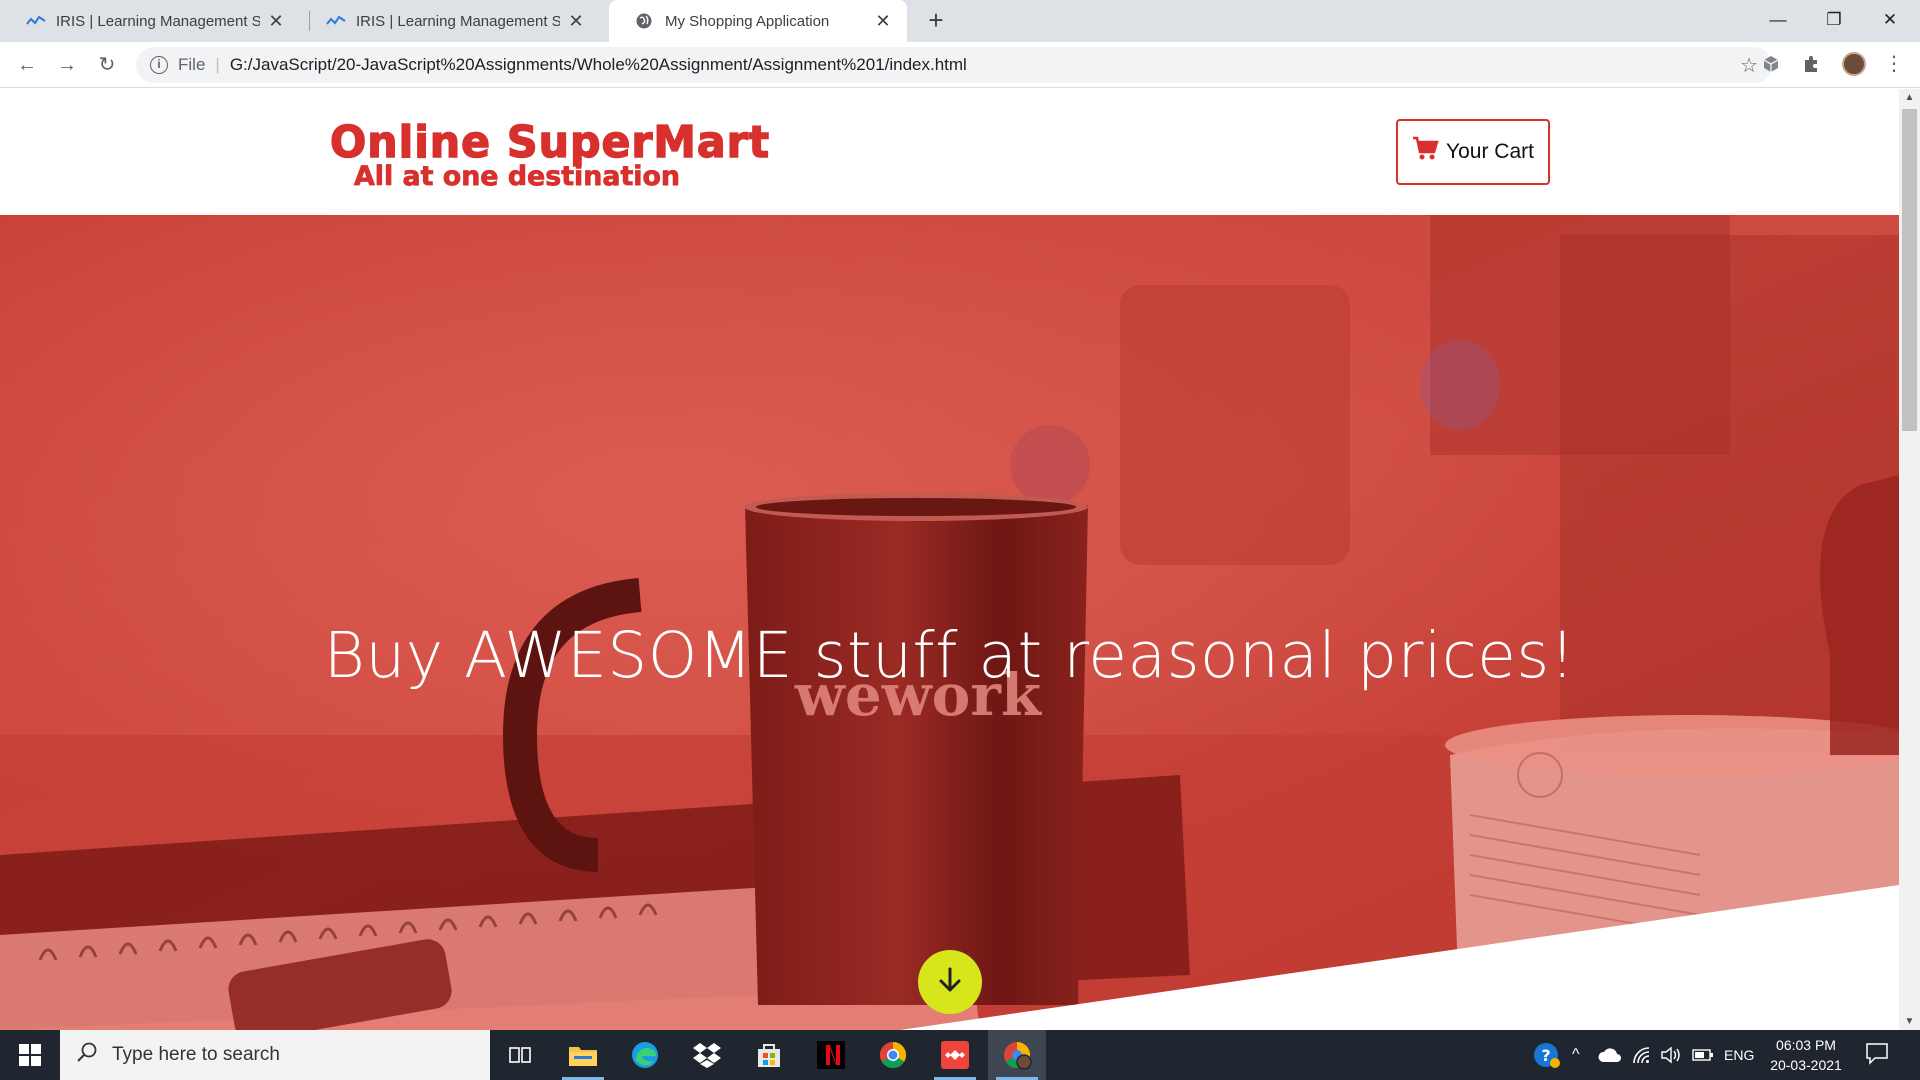 The width and height of the screenshot is (1920, 1080). I want to click on arrow-down-icon, so click(950, 982).